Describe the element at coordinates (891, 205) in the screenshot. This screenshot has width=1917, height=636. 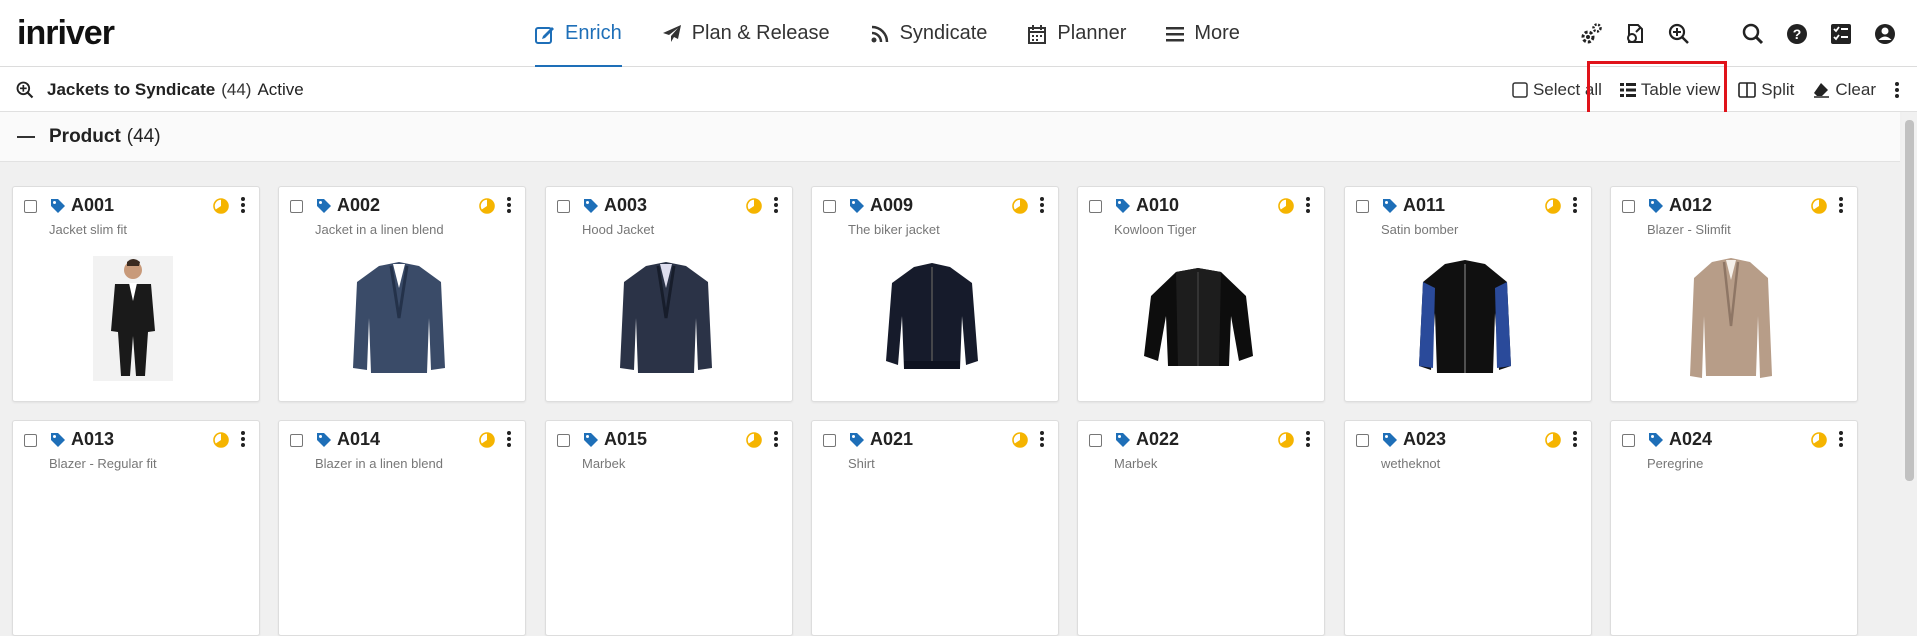
I see `card-code: A009` at that location.